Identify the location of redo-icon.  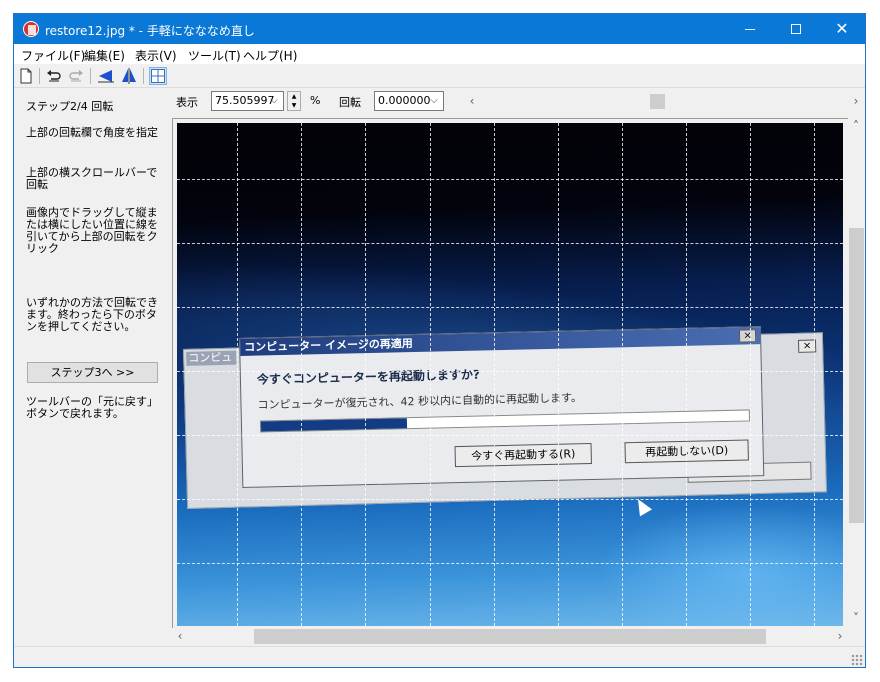
(76, 76).